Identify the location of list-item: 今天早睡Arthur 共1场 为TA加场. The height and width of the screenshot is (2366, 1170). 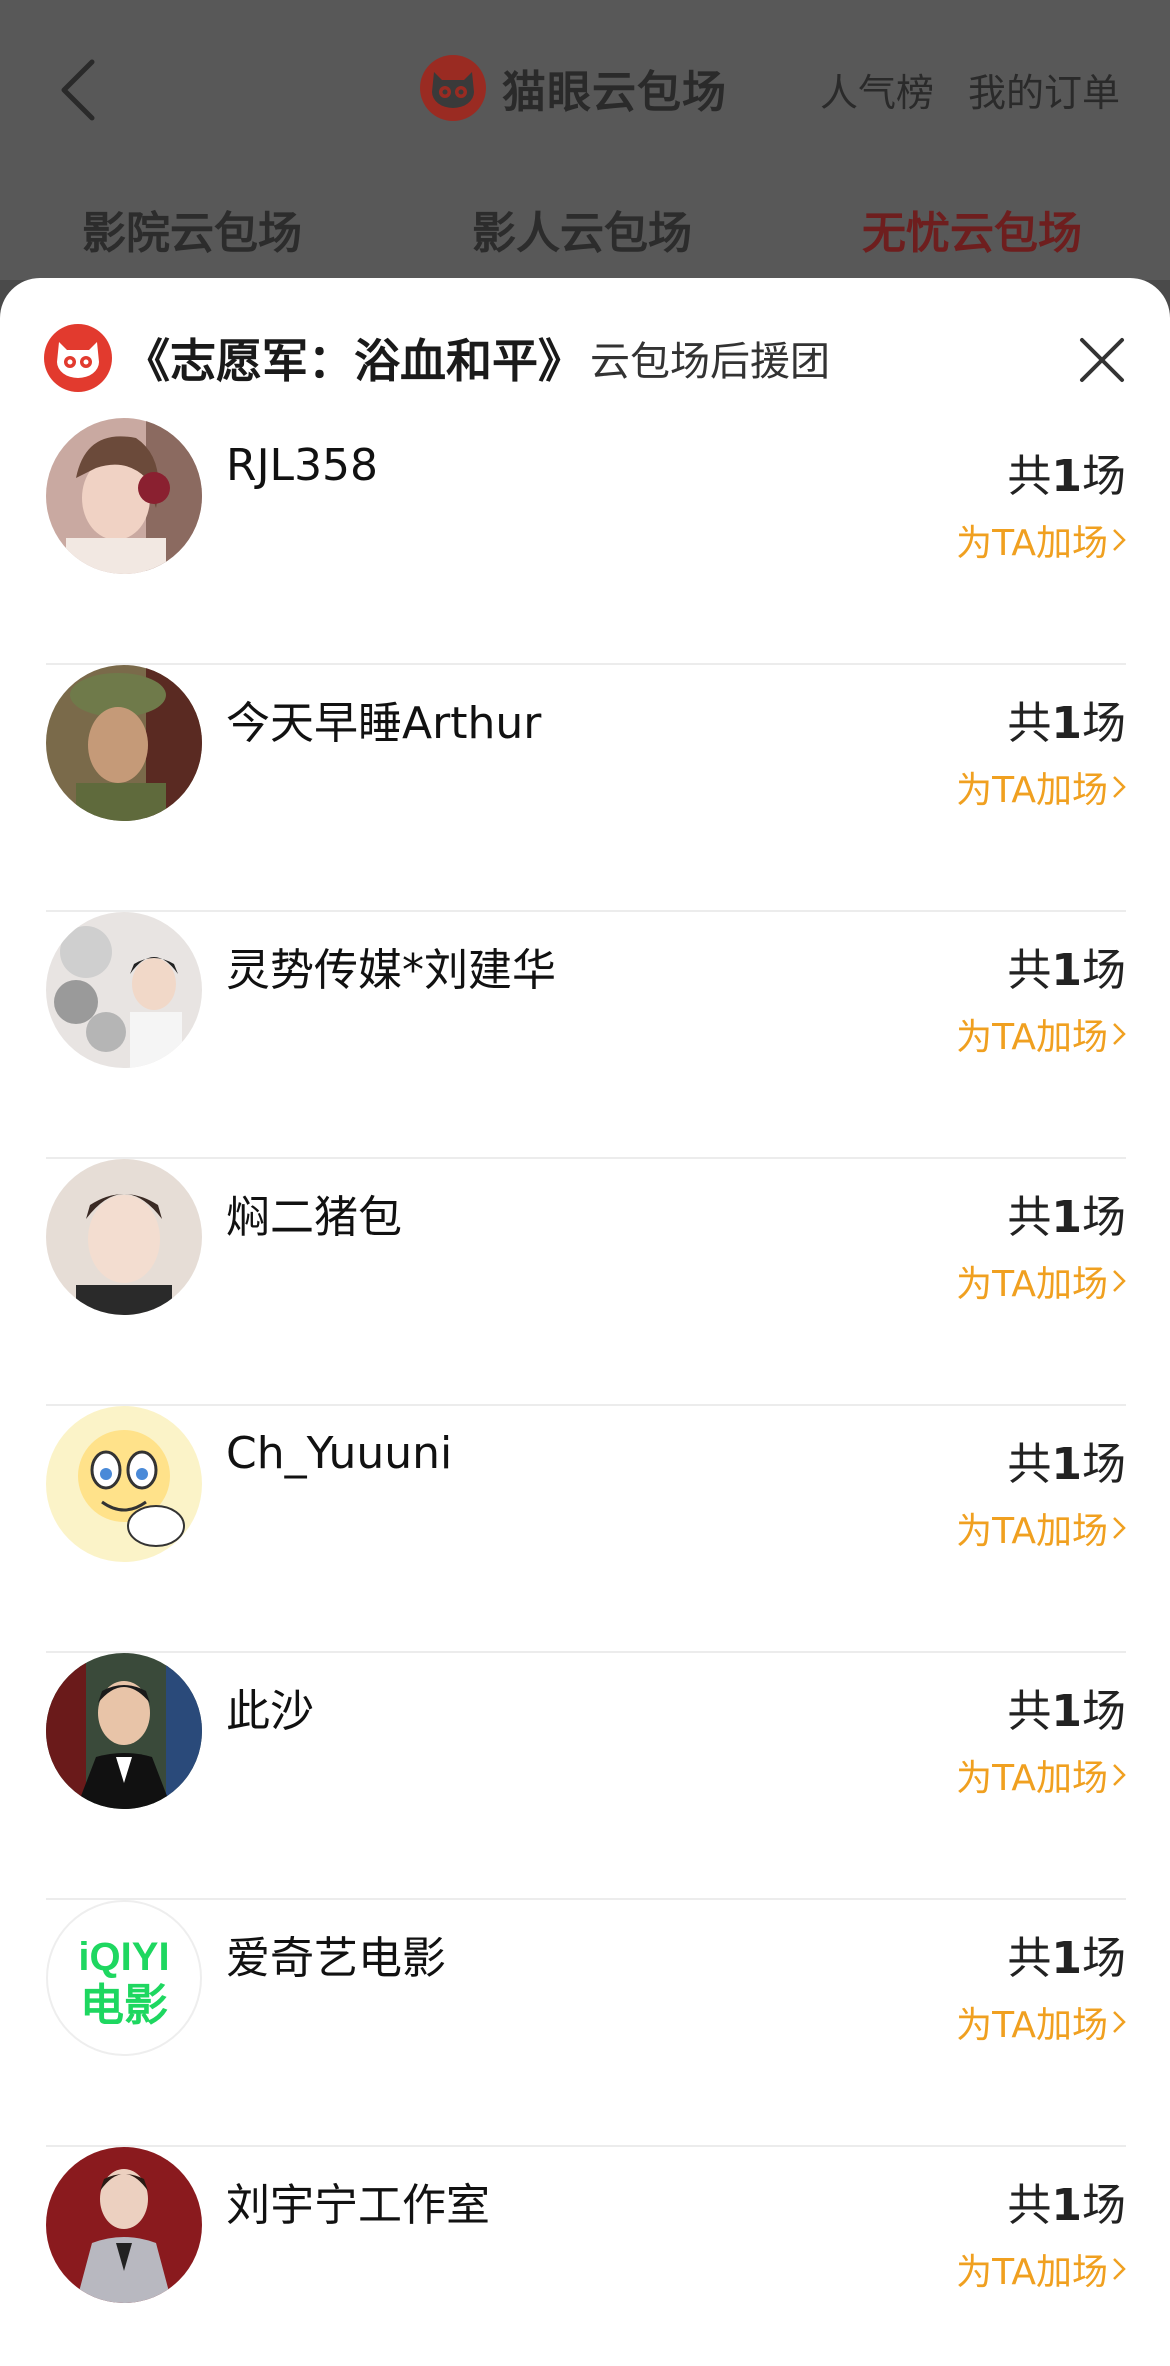
(585, 788).